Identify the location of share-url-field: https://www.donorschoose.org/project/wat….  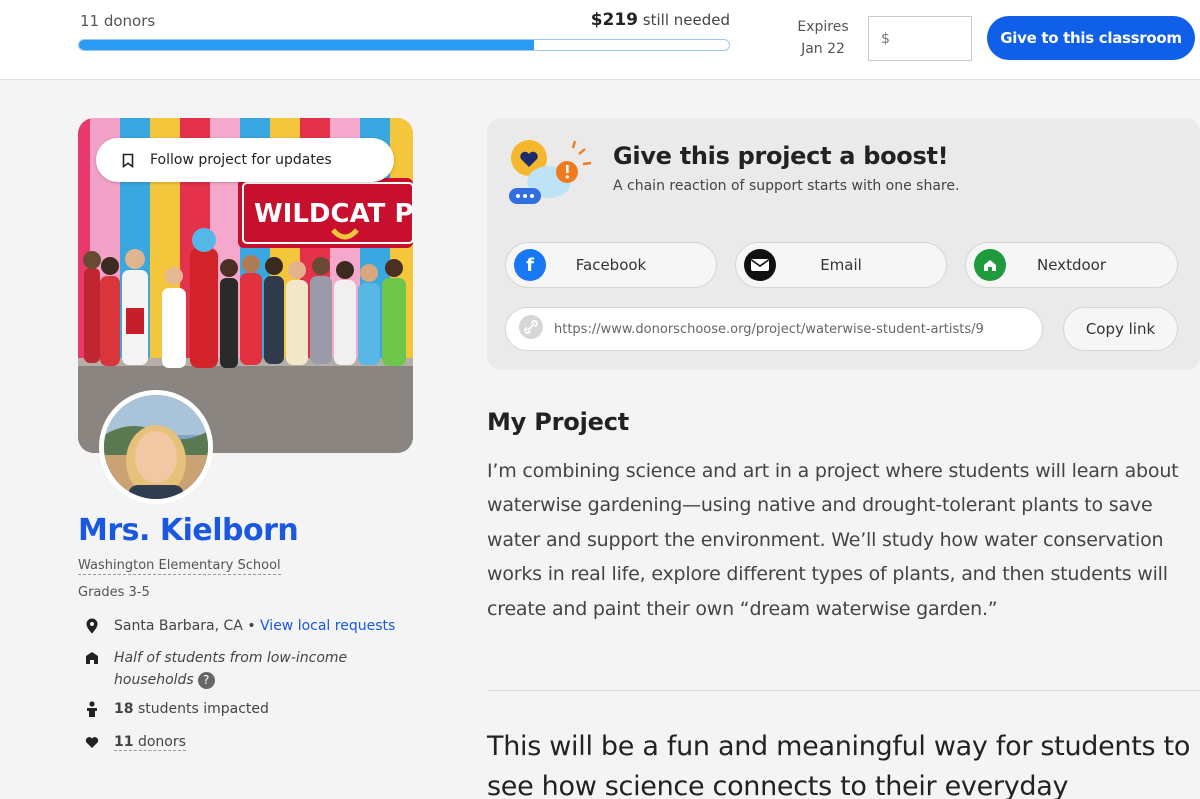
(774, 329).